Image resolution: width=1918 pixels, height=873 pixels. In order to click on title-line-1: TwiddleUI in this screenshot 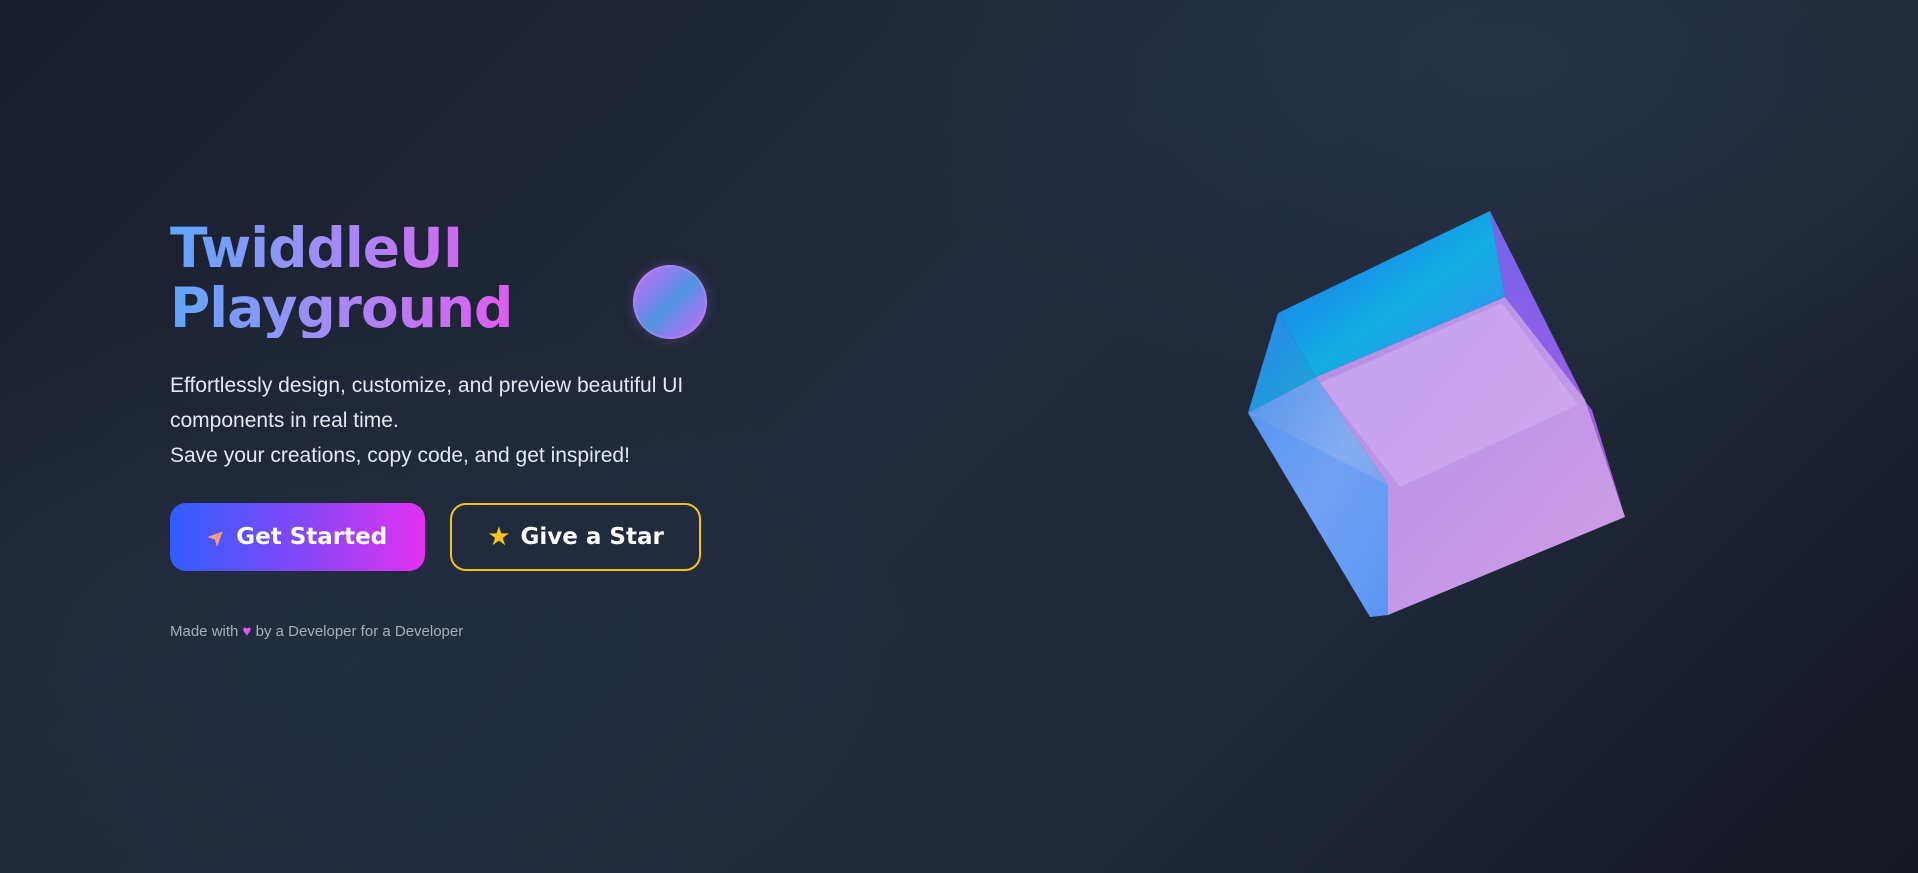, I will do `click(316, 248)`.